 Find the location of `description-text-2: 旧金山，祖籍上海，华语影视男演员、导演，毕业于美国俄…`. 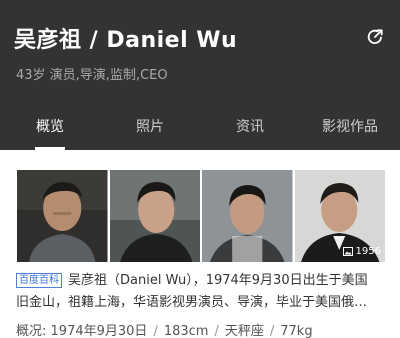

description-text-2: 旧金山，祖籍上海，华语影视男演员、导演，毕业于美国俄… is located at coordinates (192, 302).